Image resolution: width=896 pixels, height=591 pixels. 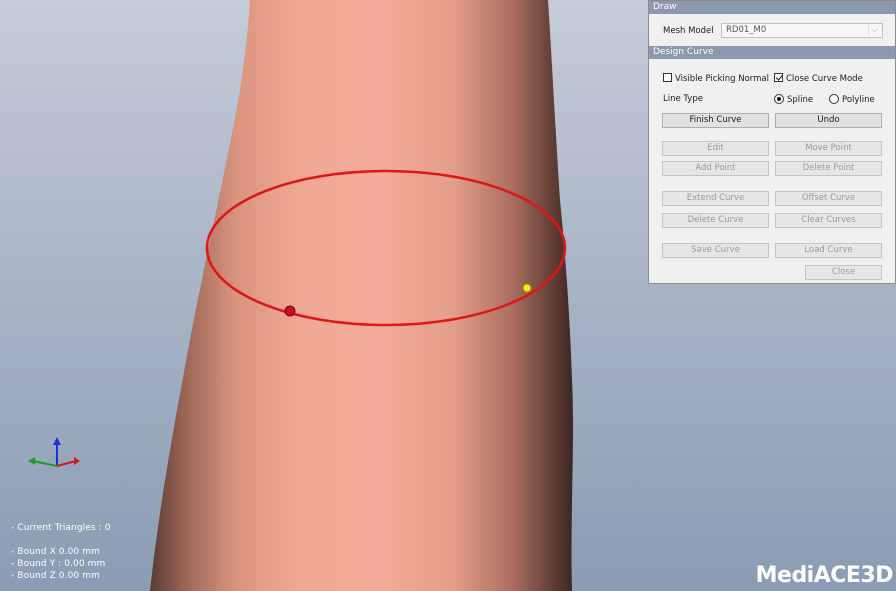 What do you see at coordinates (688, 31) in the screenshot?
I see `mesh-model-label: Mesh Model` at bounding box center [688, 31].